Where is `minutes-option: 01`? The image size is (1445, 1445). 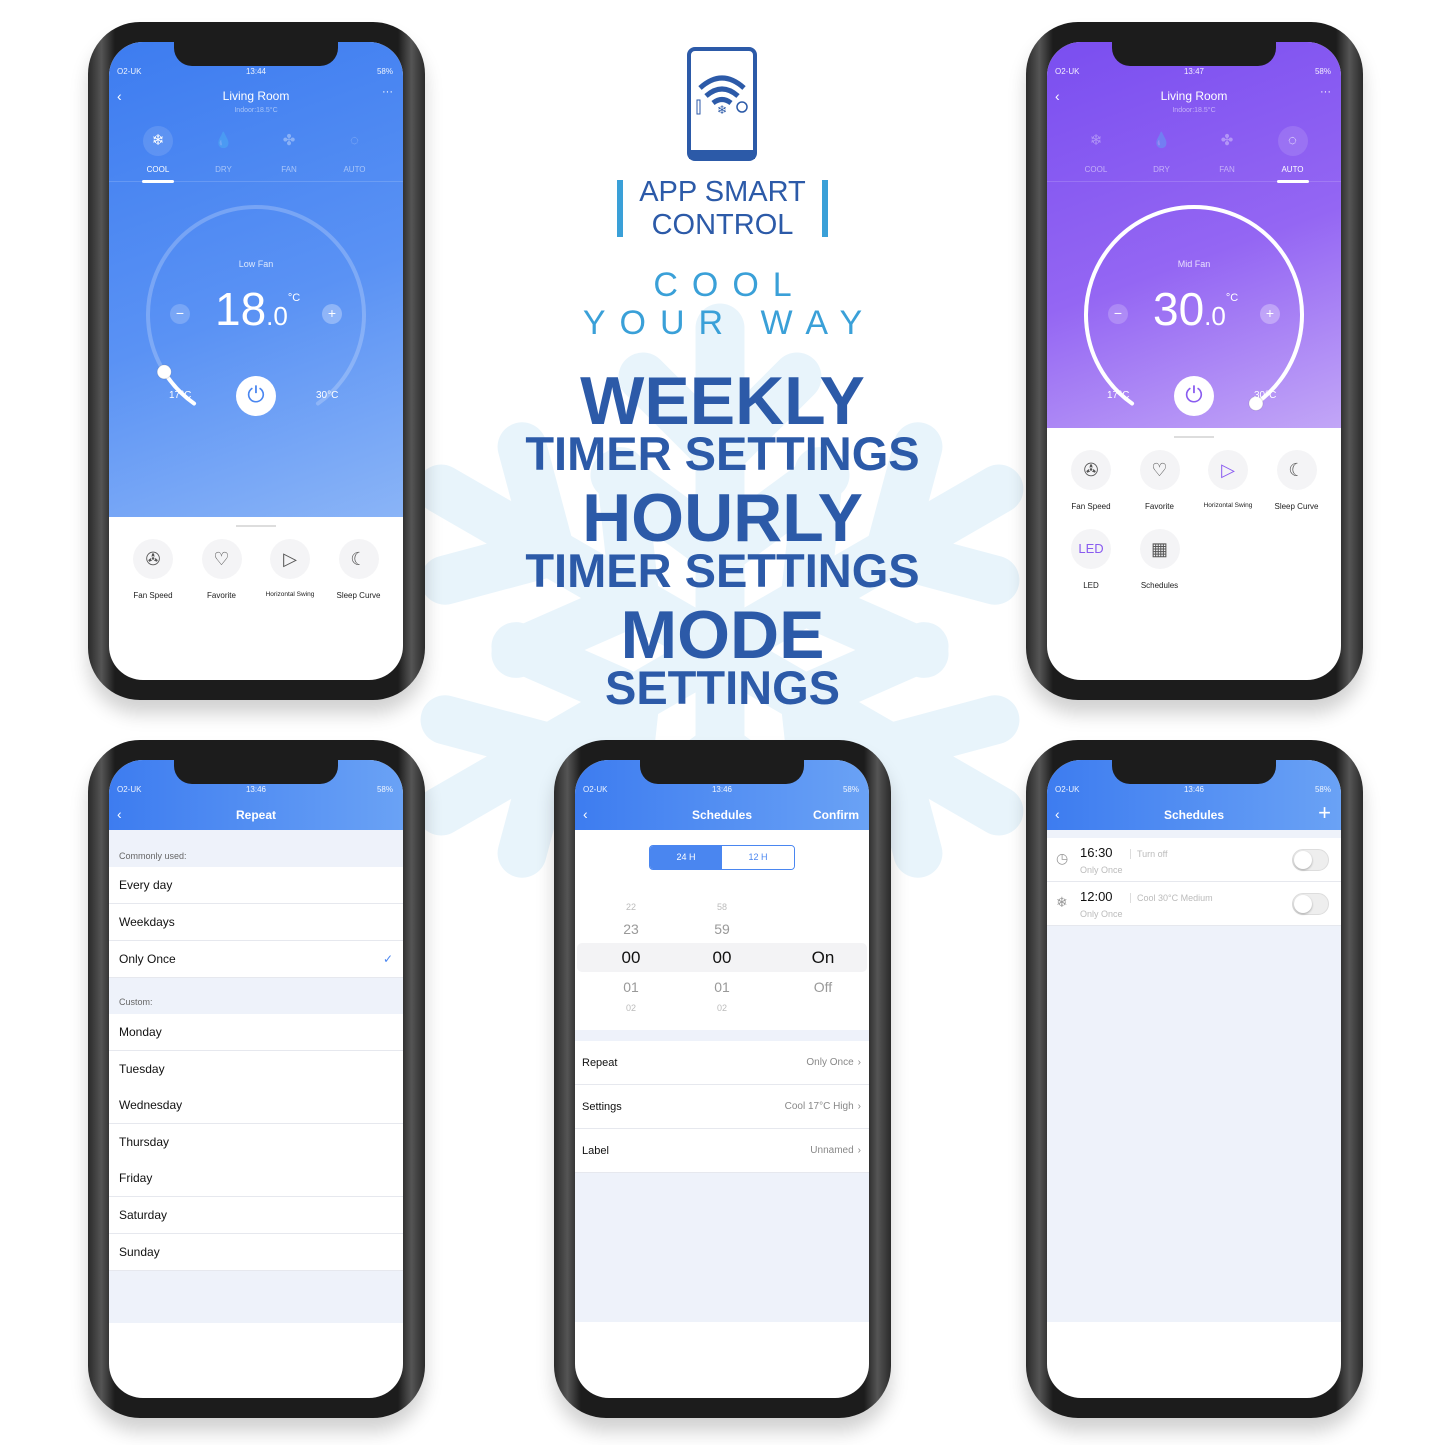
minutes-option: 01 is located at coordinates (722, 987).